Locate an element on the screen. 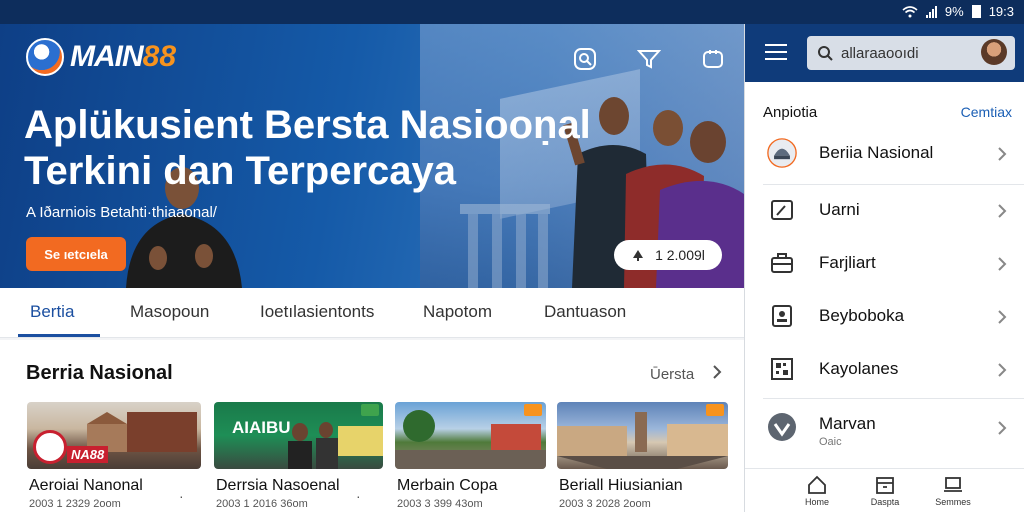  menu-icon is located at coordinates (776, 54).